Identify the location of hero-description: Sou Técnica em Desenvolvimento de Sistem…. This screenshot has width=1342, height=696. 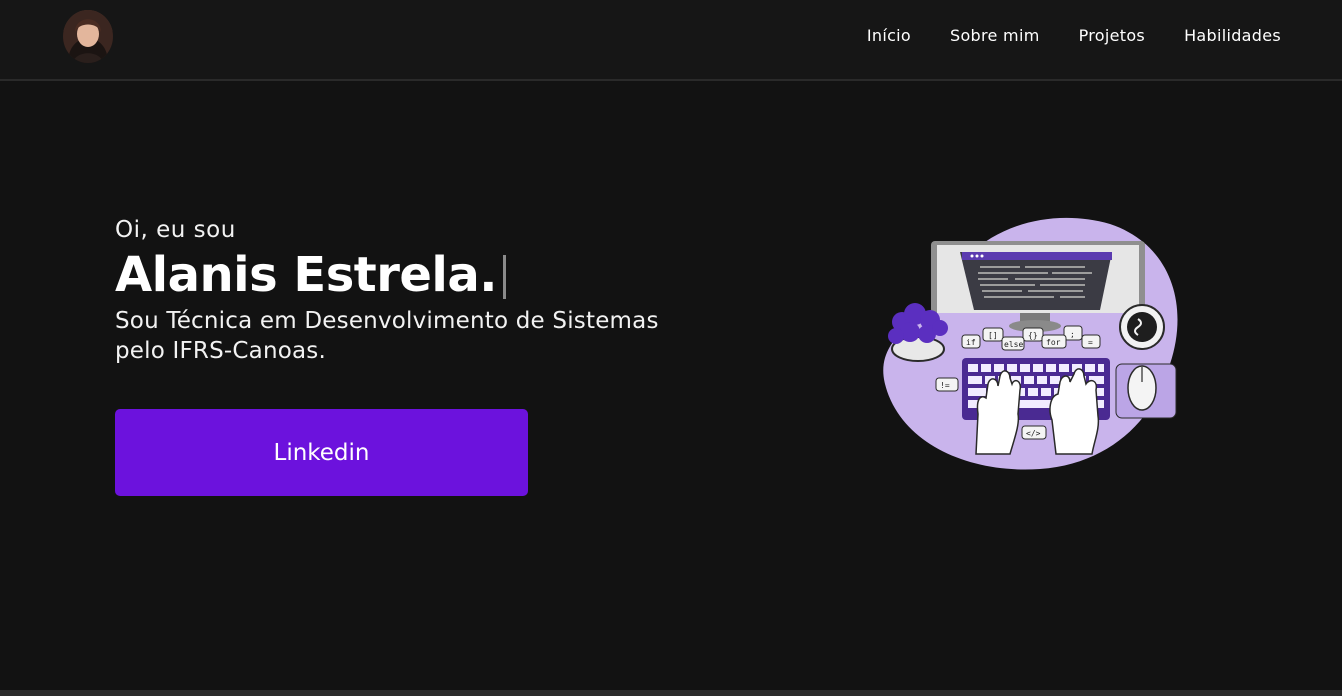
(435, 336).